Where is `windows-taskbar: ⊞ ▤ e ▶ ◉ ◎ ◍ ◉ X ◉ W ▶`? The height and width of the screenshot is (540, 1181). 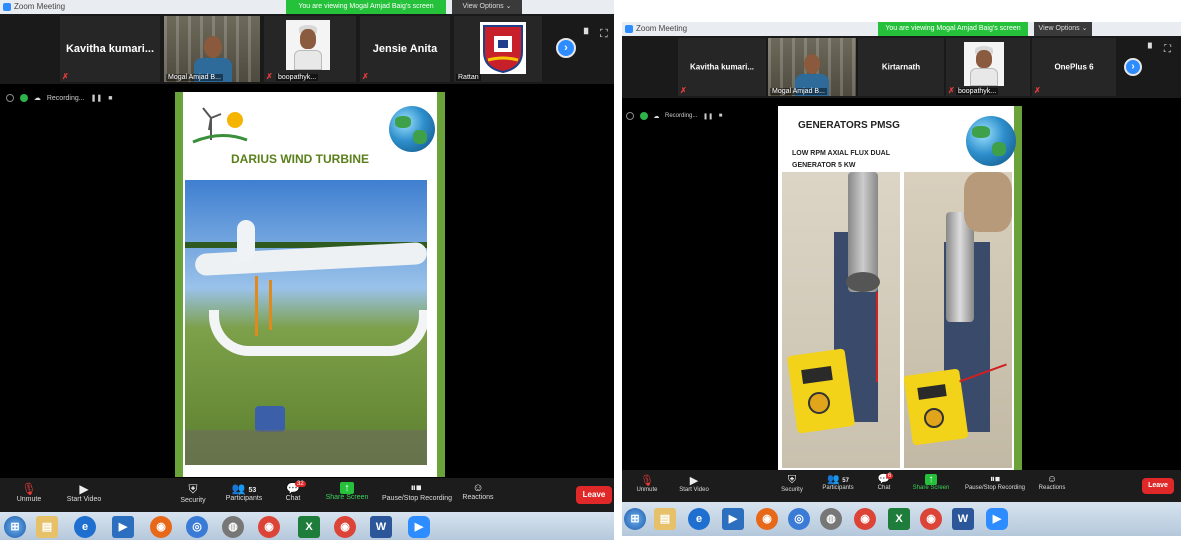 windows-taskbar: ⊞ ▤ e ▶ ◉ ◎ ◍ ◉ X ◉ W ▶ is located at coordinates (901, 519).